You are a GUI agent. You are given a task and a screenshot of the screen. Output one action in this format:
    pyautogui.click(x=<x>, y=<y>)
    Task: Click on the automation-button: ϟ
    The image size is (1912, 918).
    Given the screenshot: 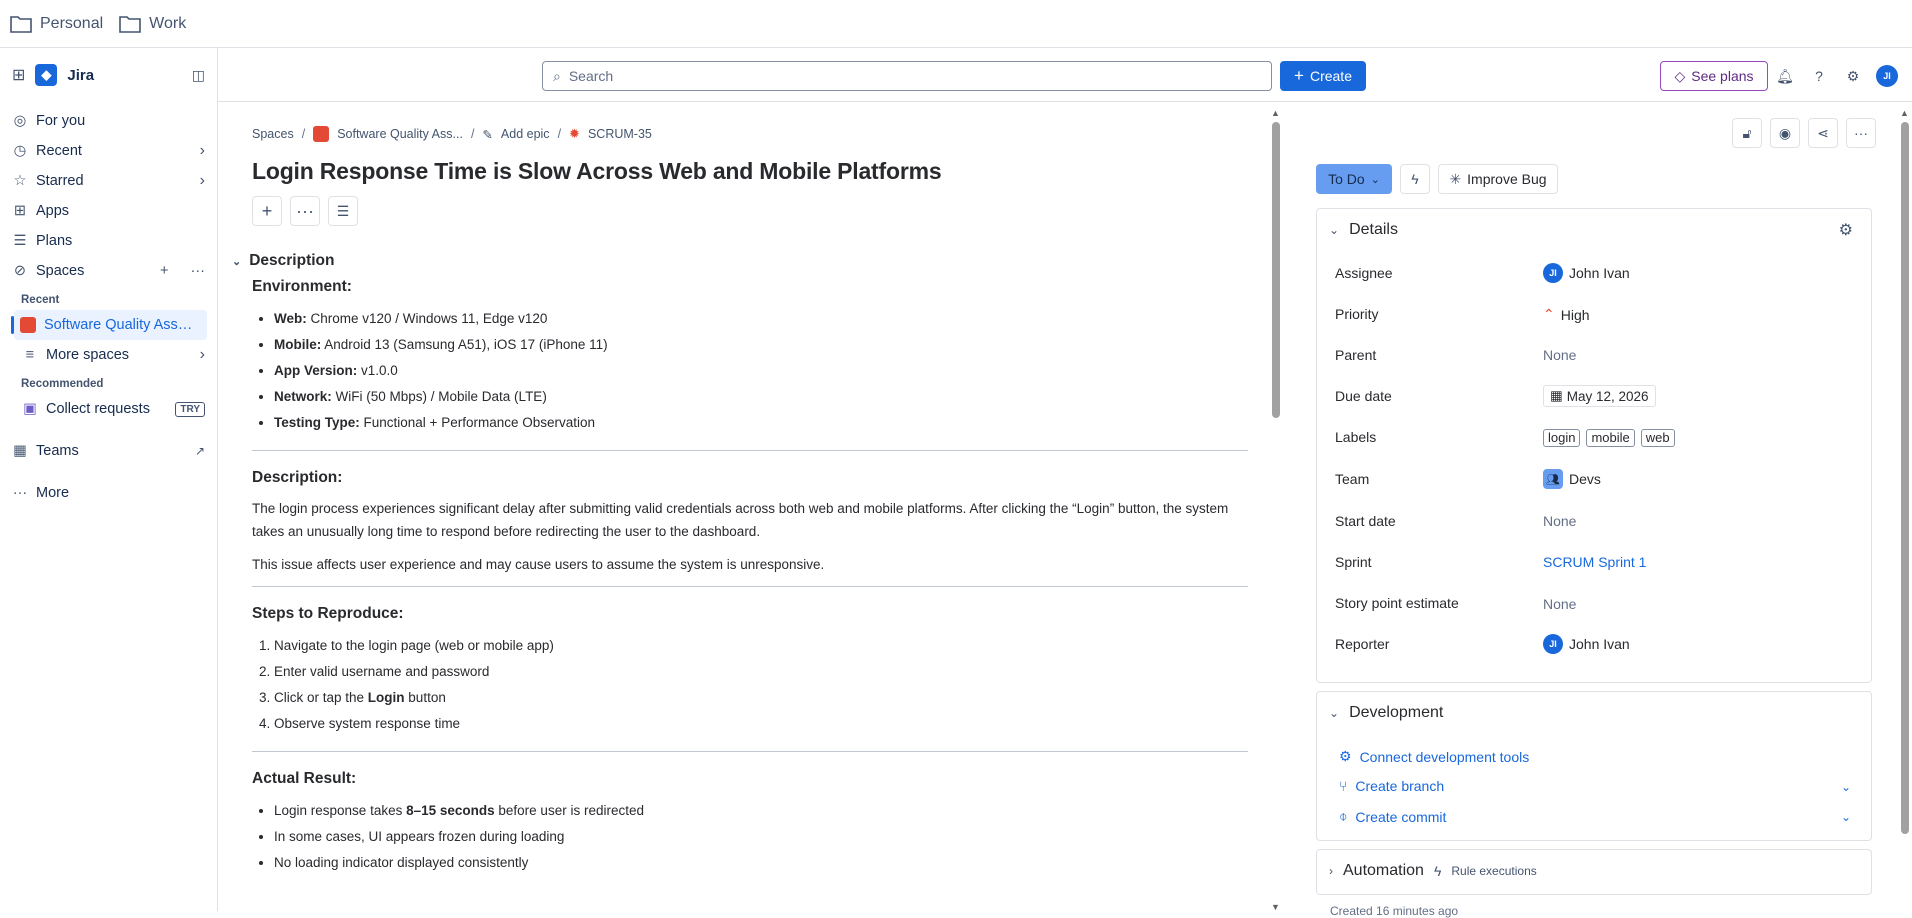 What is the action you would take?
    pyautogui.click(x=1415, y=179)
    